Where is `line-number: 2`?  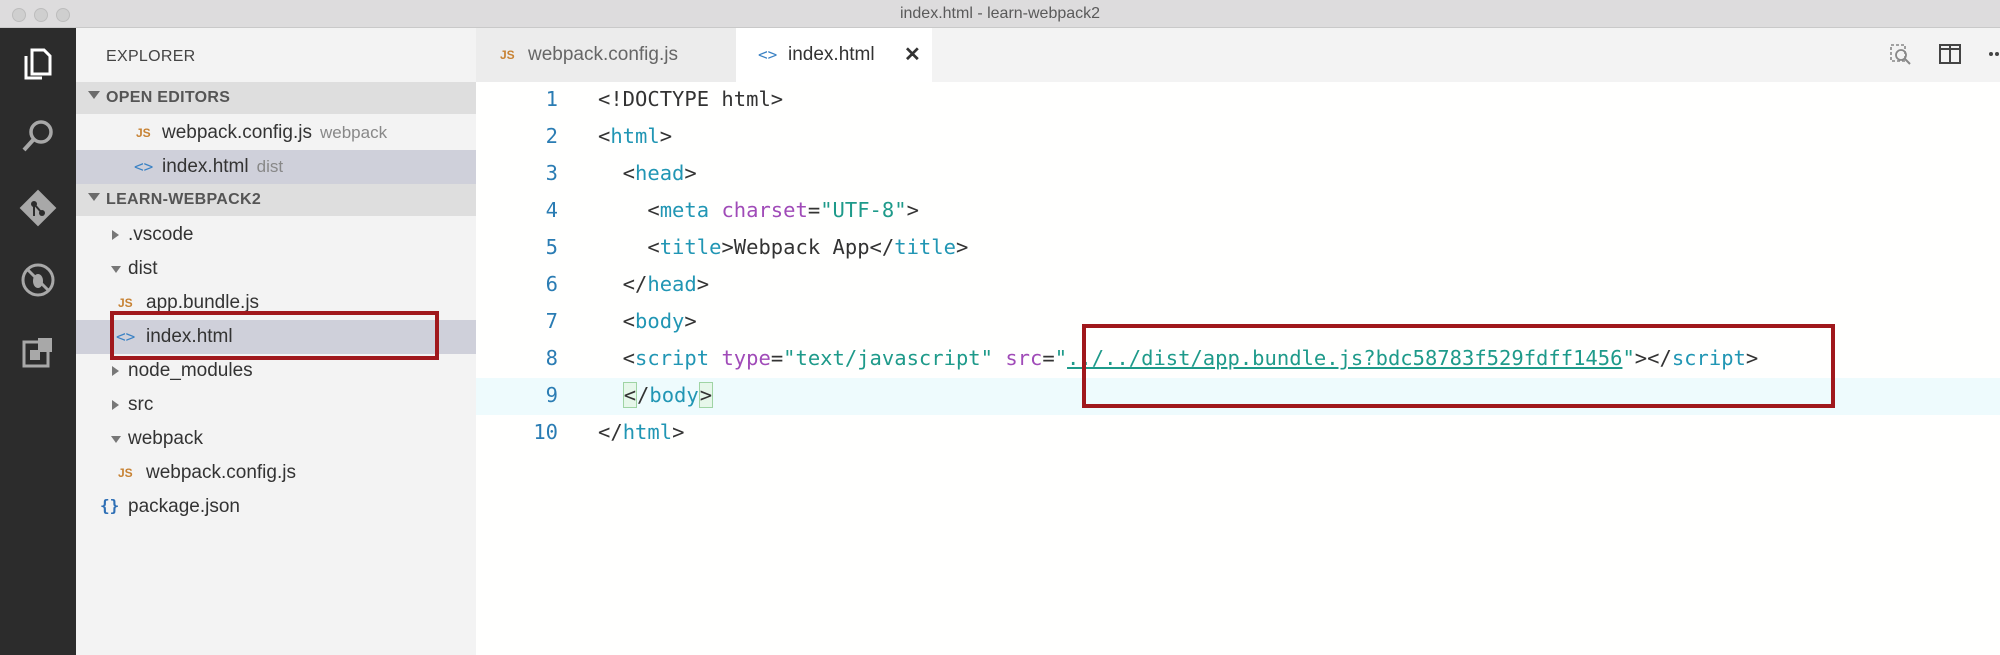 line-number: 2 is located at coordinates (551, 136).